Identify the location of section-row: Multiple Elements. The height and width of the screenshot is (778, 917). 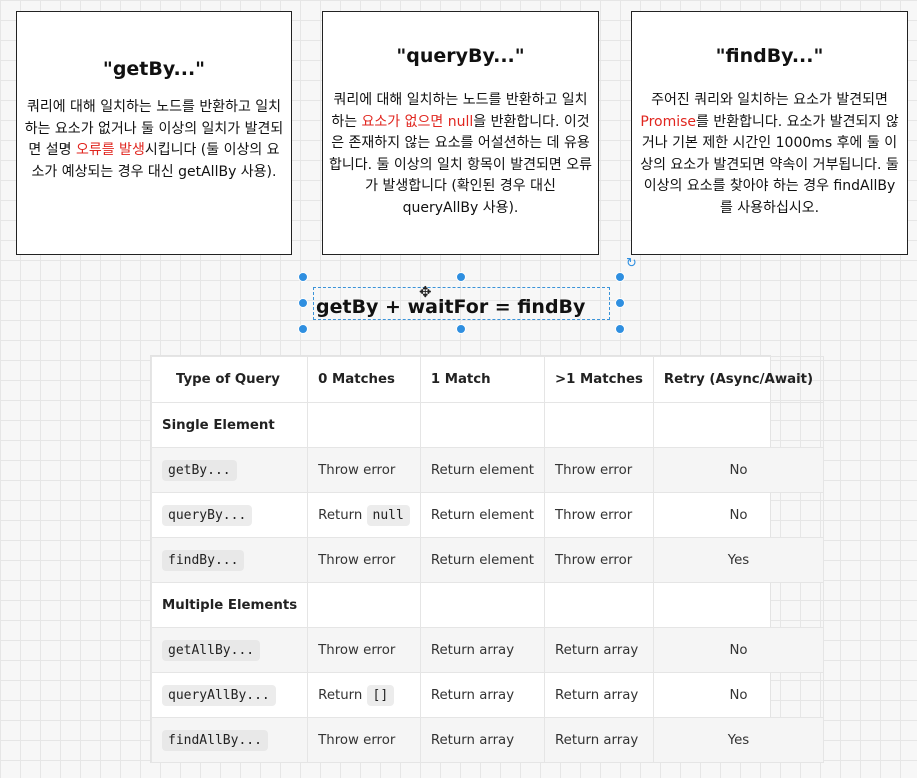
(487, 605).